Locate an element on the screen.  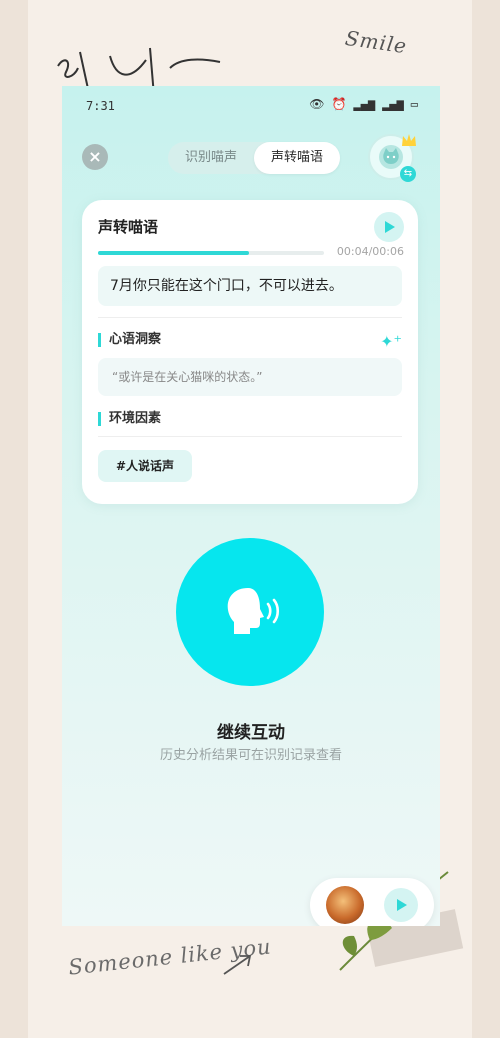
history-hint: 历史分析结果可在识别记录查看 is located at coordinates (250, 755).